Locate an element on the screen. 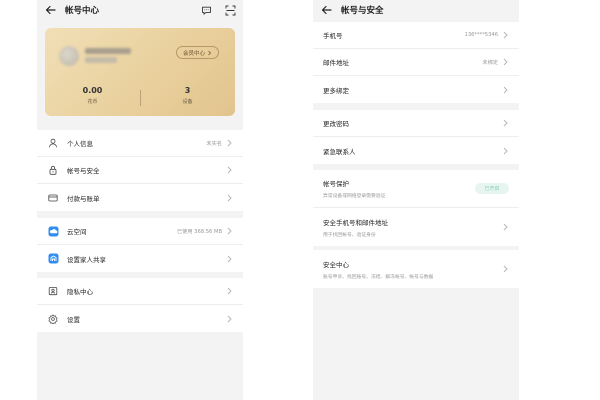 This screenshot has height=400, width=600. menu-item-payment-billing: 付款与账单 is located at coordinates (140, 197).